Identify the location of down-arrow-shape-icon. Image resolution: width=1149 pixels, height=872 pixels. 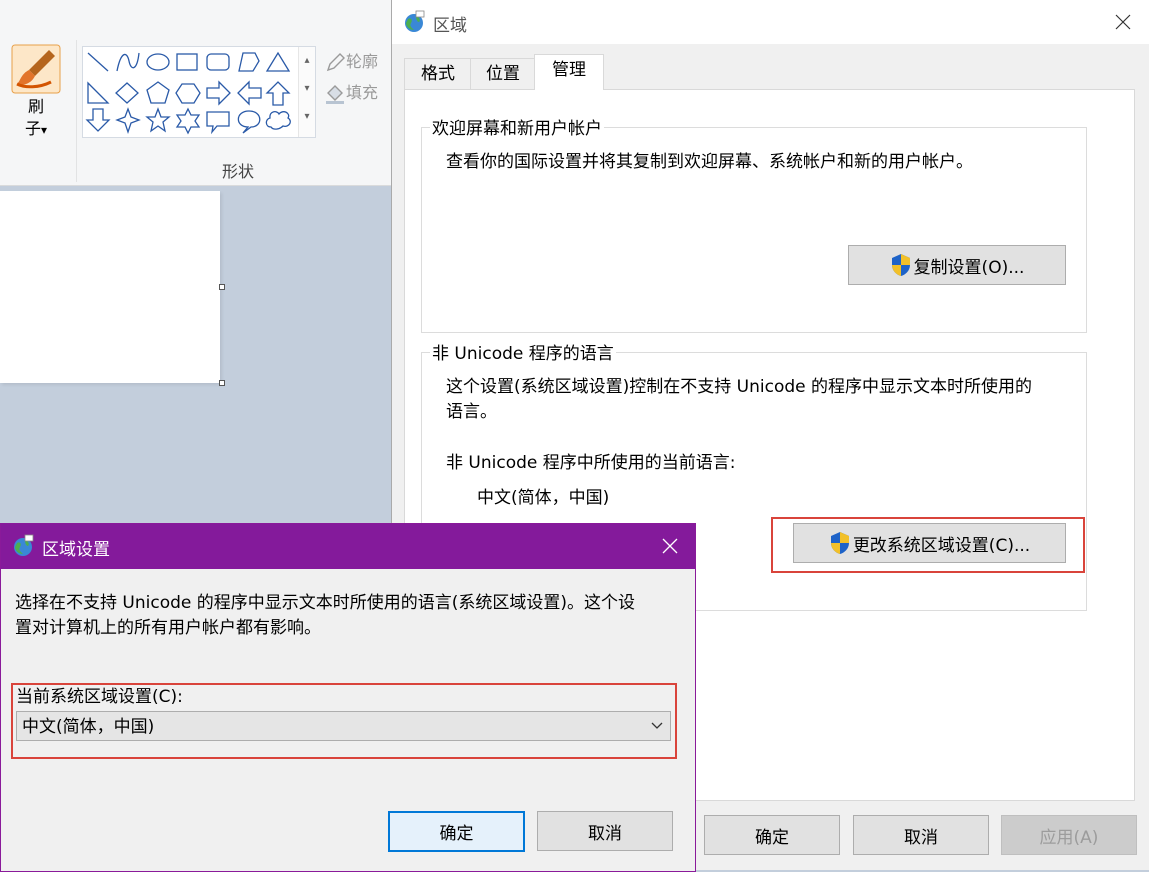
(98, 120).